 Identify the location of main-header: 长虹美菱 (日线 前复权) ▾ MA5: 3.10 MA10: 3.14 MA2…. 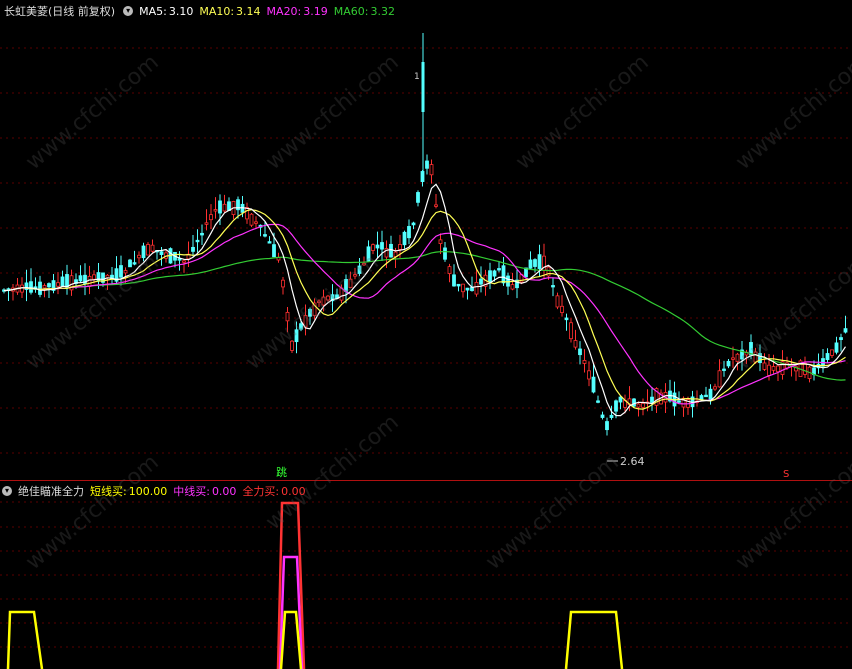
(200, 11).